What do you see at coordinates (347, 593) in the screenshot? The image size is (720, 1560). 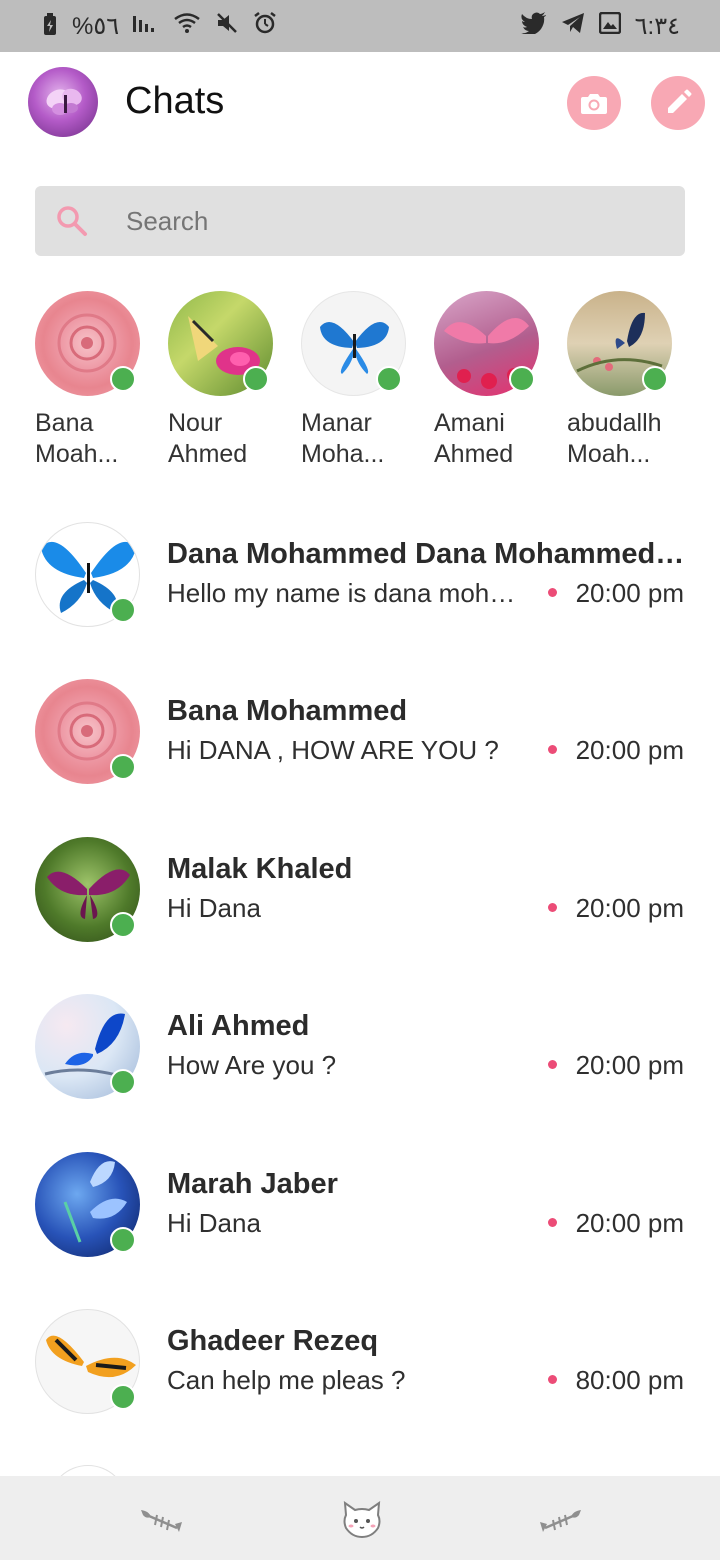 I see `last-message: Hello my name is dana mohammed` at bounding box center [347, 593].